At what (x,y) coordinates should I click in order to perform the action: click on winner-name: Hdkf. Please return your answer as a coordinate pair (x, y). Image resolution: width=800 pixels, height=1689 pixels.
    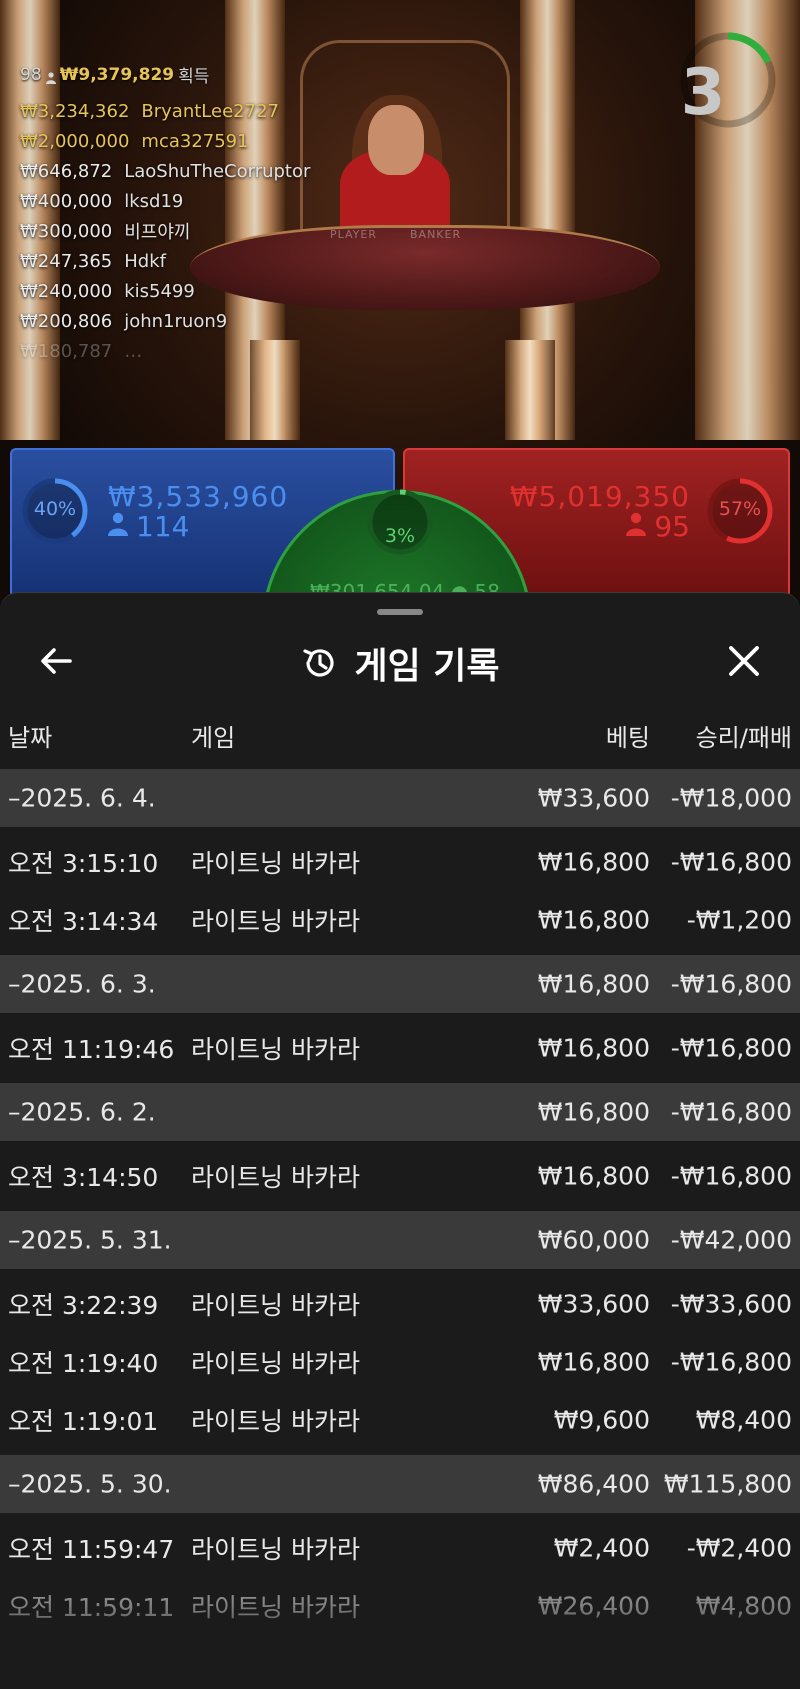
    Looking at the image, I should click on (145, 261).